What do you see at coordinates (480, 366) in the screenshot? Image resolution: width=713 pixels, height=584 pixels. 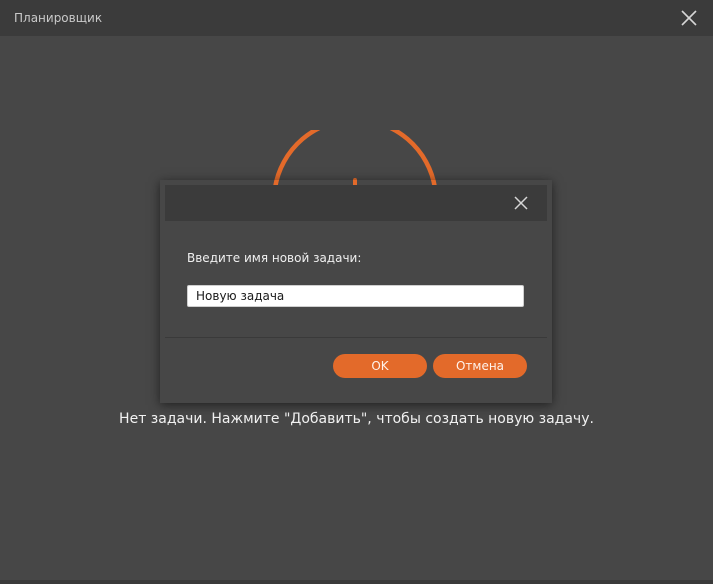 I see `cancel-button: Отмена` at bounding box center [480, 366].